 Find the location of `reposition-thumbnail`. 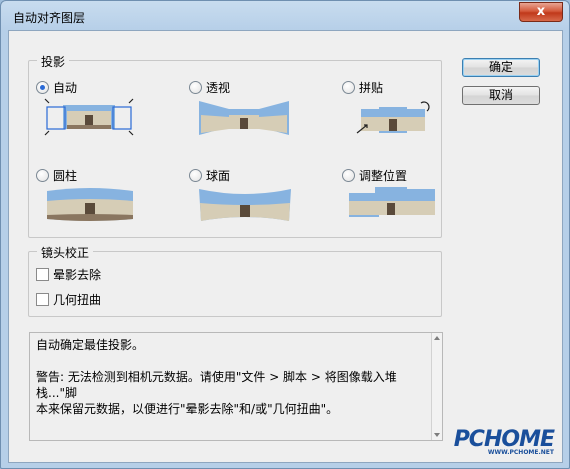

reposition-thumbnail is located at coordinates (392, 202).